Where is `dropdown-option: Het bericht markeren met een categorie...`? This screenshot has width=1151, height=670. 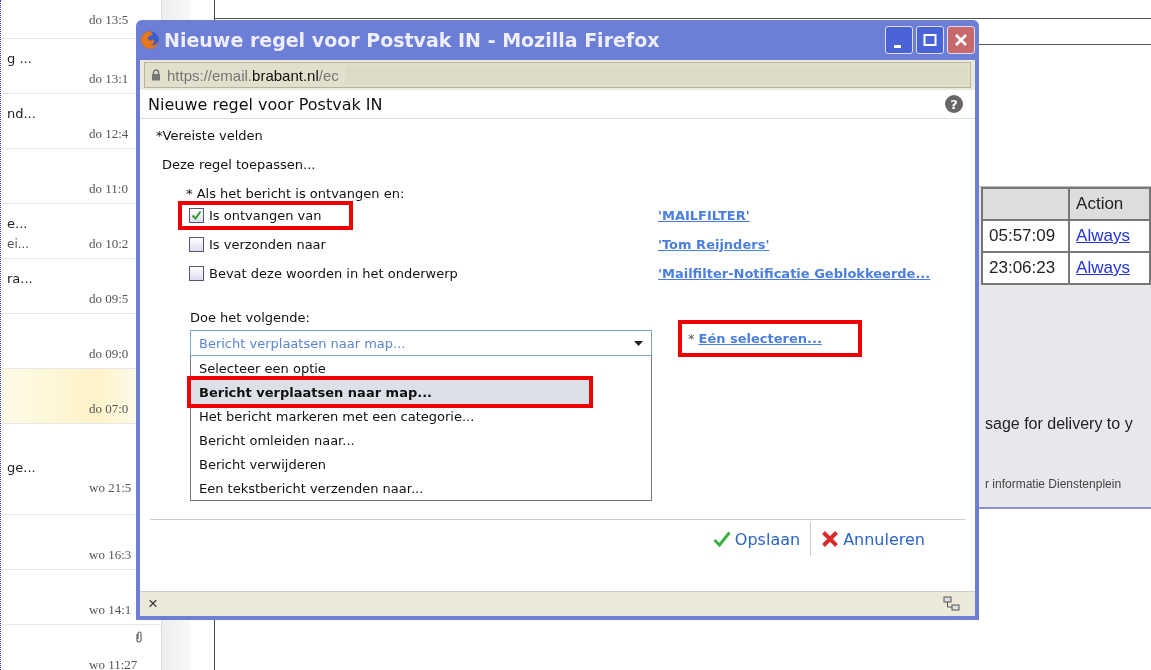 dropdown-option: Het bericht markeren met een categorie... is located at coordinates (421, 416).